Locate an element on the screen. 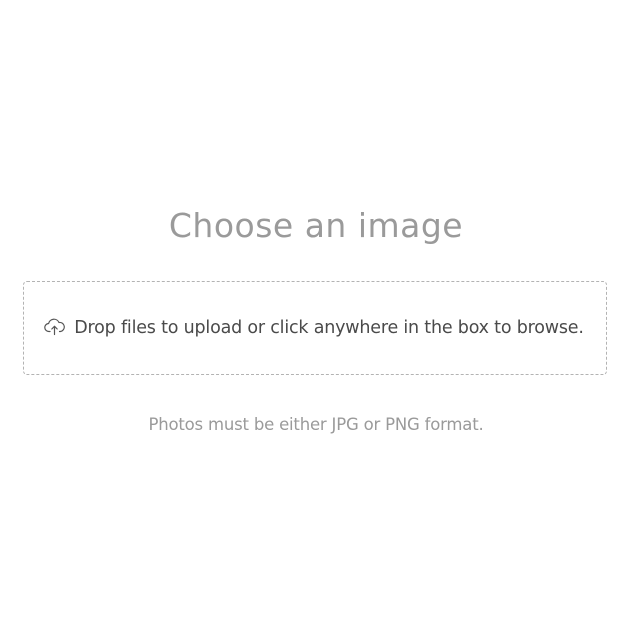 The width and height of the screenshot is (634, 635). cloud-upload-icon is located at coordinates (55, 327).